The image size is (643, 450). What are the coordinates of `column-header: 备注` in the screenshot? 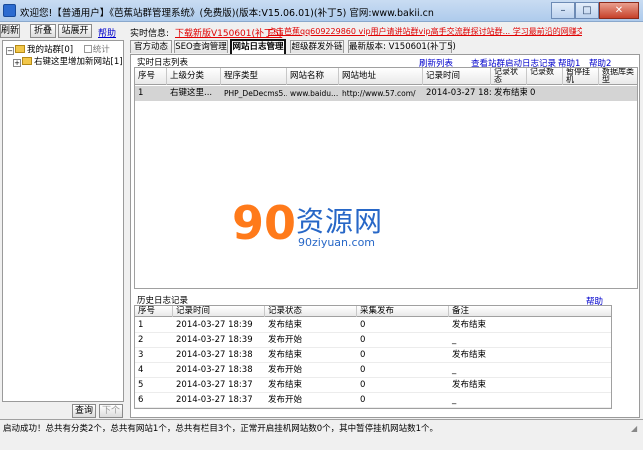 It's located at (530, 311).